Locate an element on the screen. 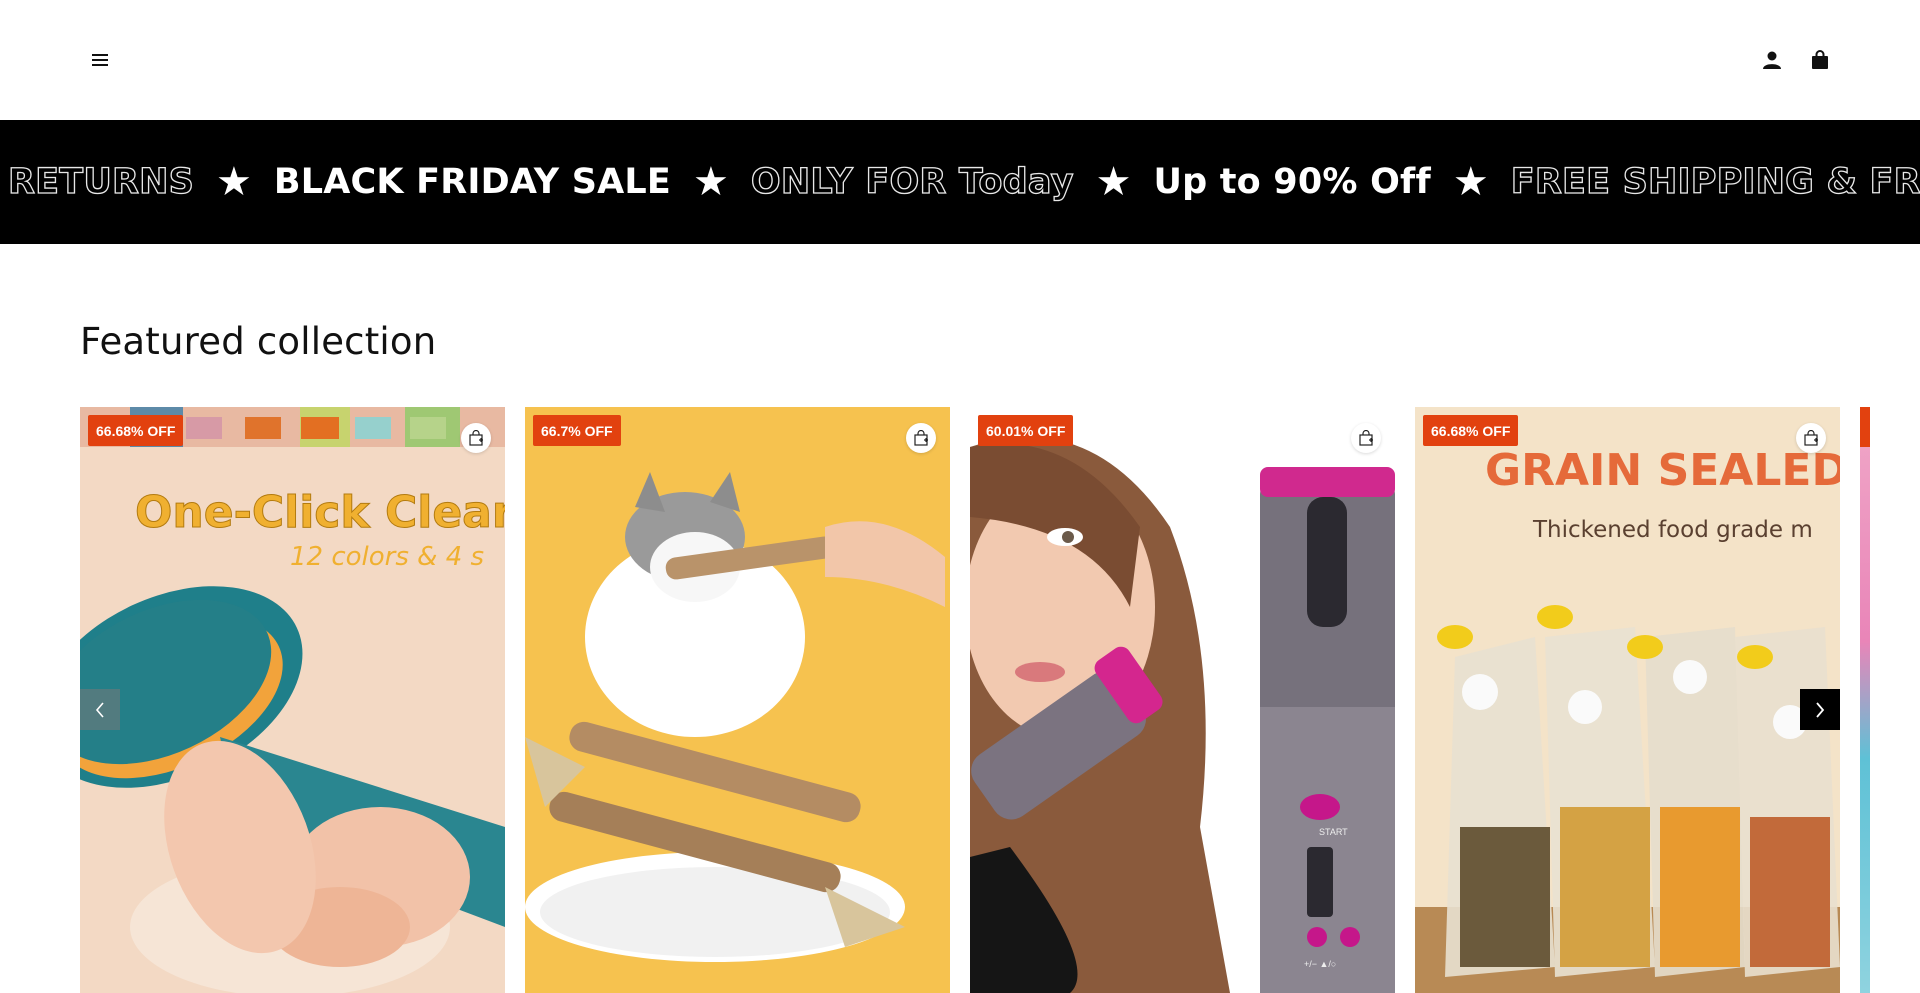 The height and width of the screenshot is (993, 1920). device-label: START is located at coordinates (1333, 832).